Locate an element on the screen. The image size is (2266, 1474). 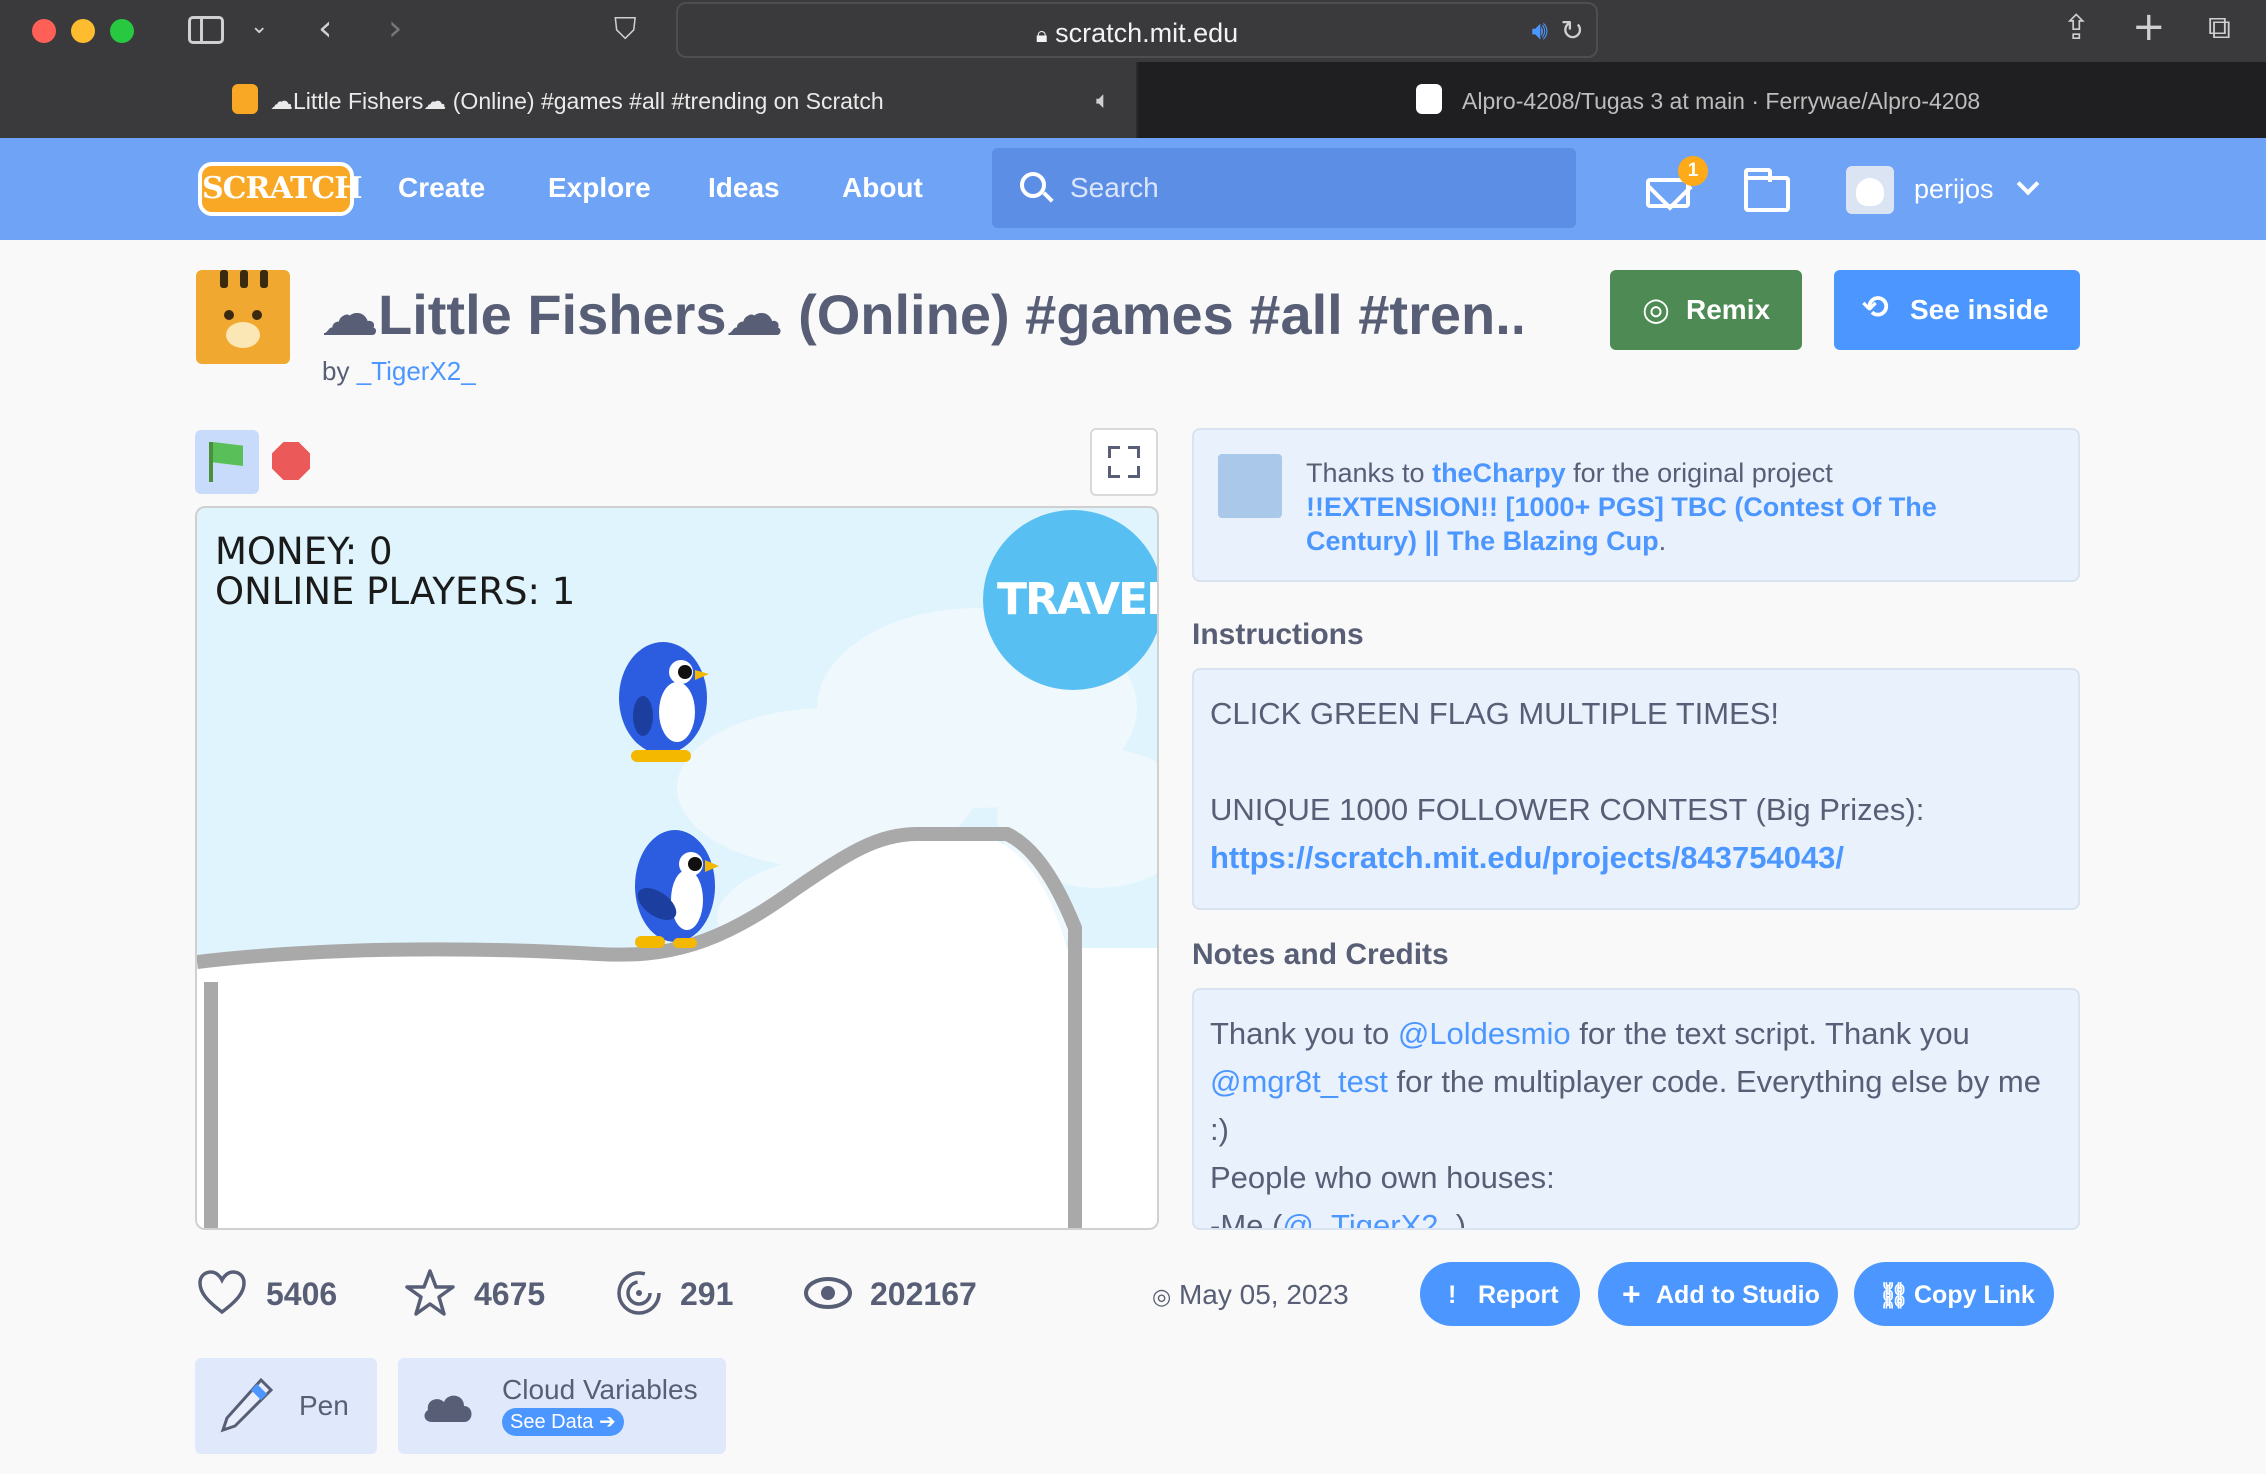
share-date: ◎ May 05, 2023 is located at coordinates (1250, 1294).